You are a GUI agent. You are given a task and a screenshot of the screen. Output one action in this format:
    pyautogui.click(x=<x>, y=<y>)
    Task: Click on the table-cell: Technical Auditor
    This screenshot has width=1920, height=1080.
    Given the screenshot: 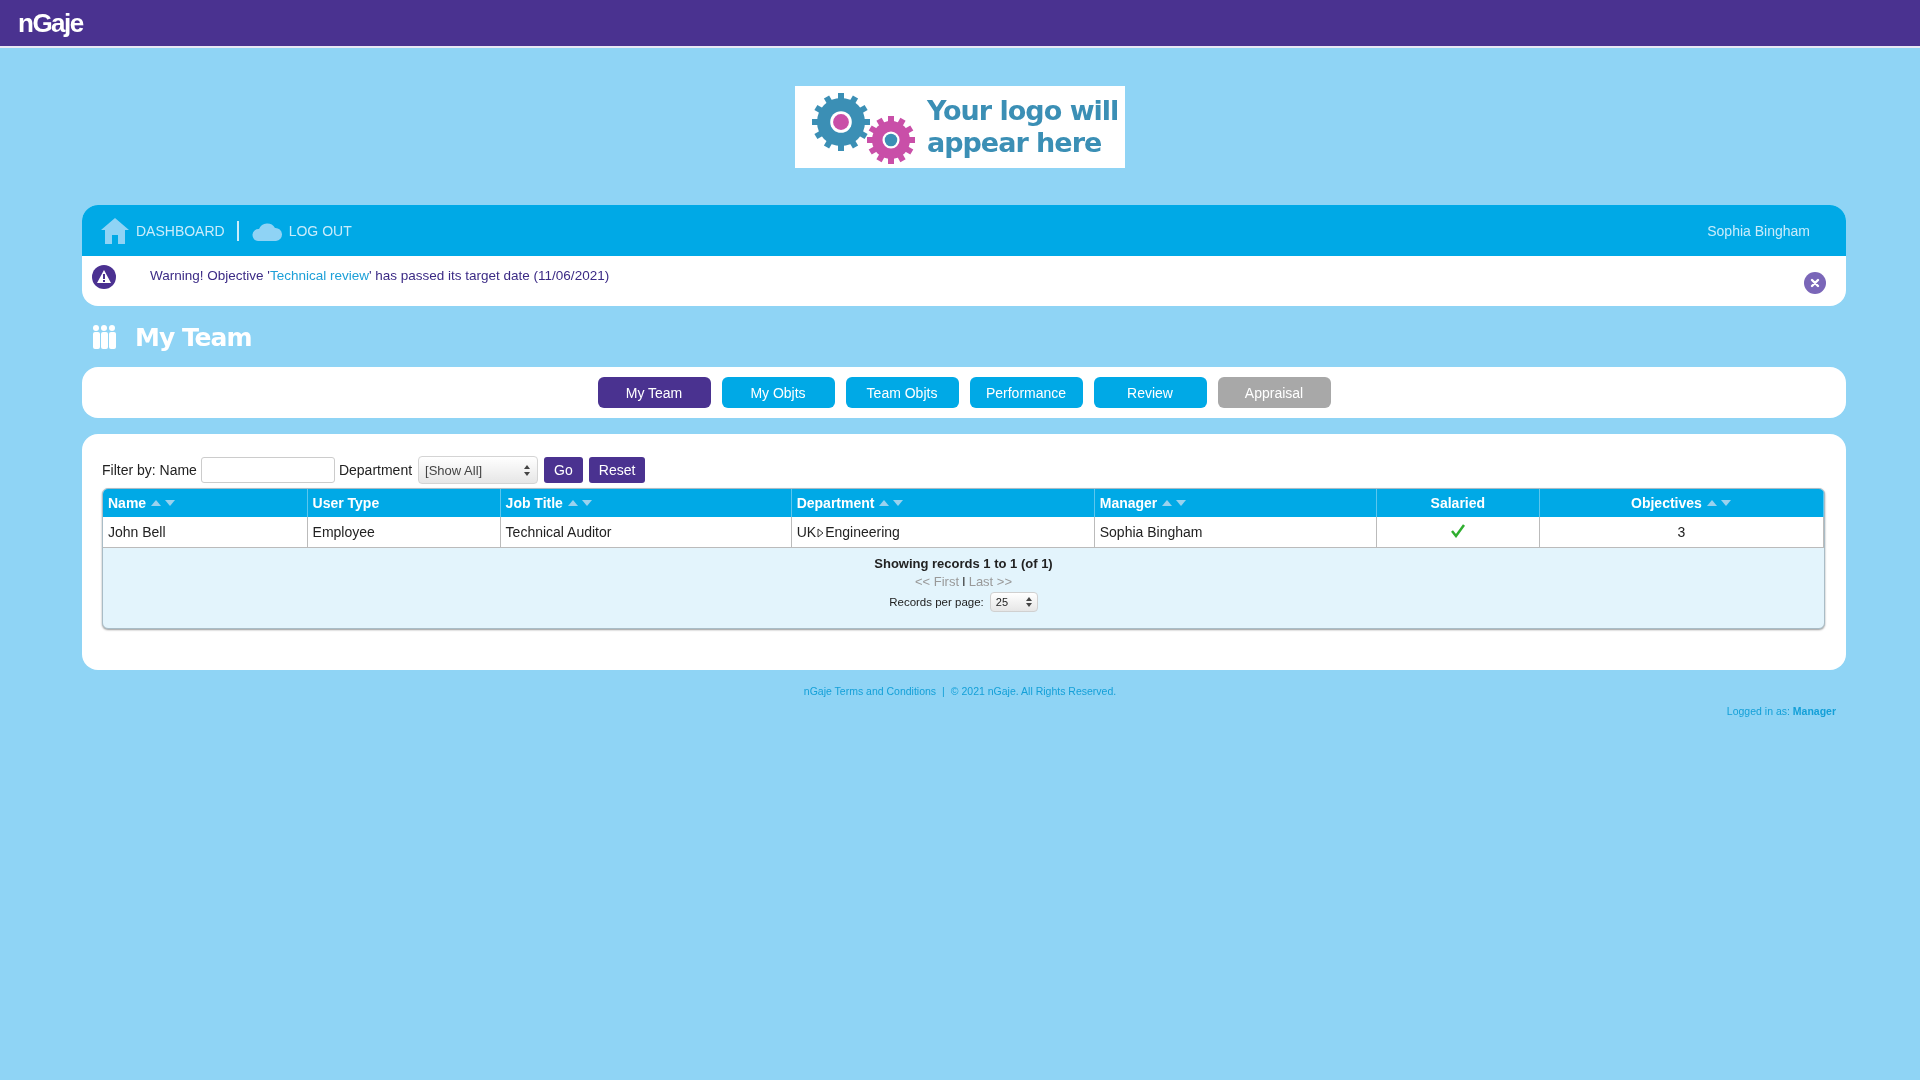 What is the action you would take?
    pyautogui.click(x=646, y=532)
    